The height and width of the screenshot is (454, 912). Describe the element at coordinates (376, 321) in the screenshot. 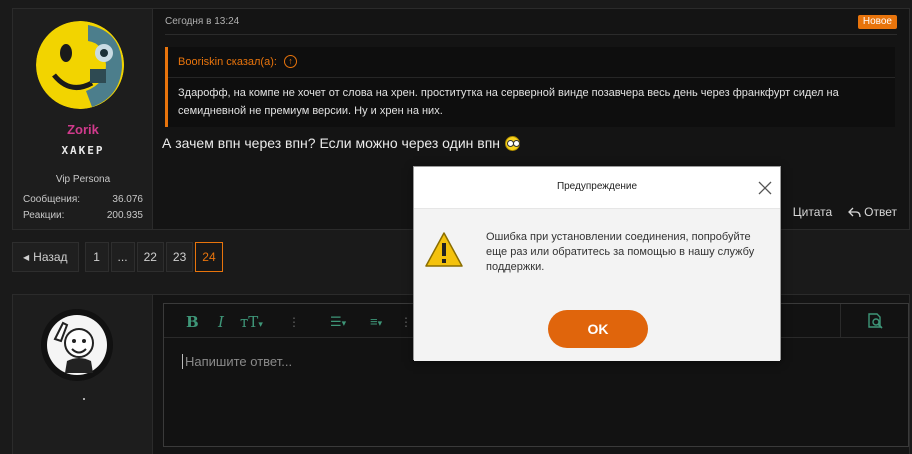

I see `align-icon: ≡▾` at that location.